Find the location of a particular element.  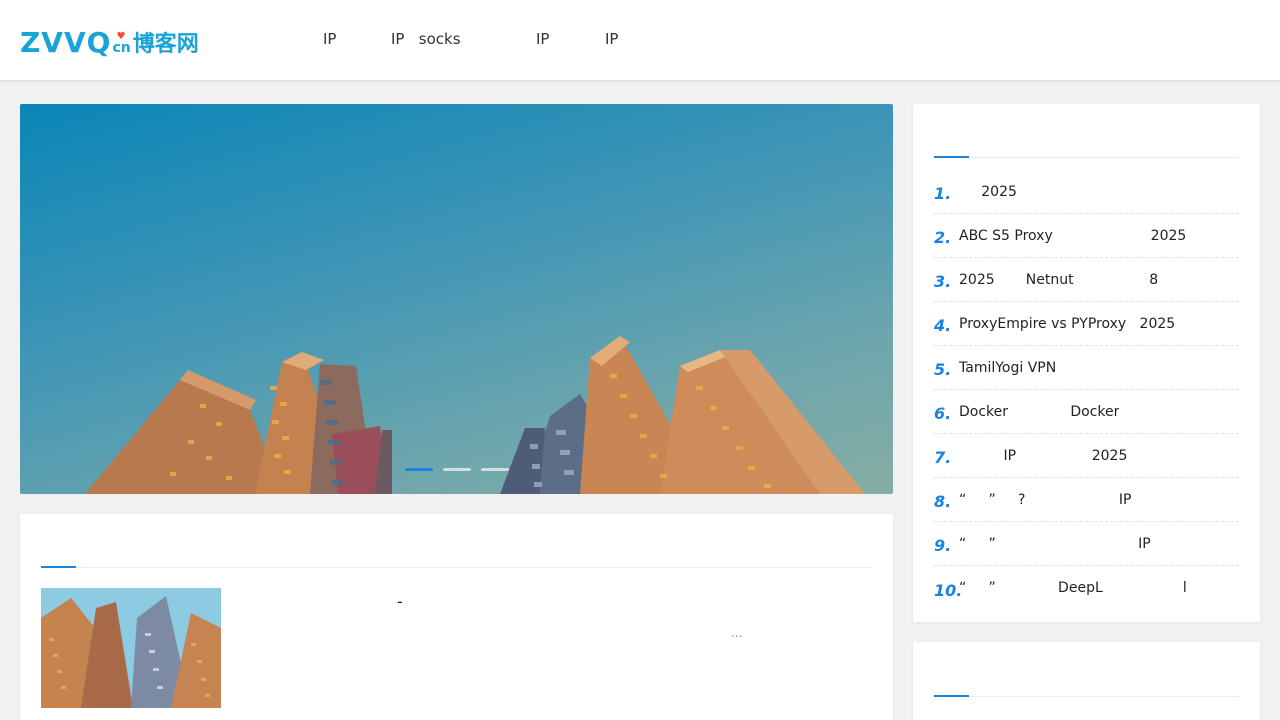

logo-wordmark: ZVVQ is located at coordinates (66, 42).